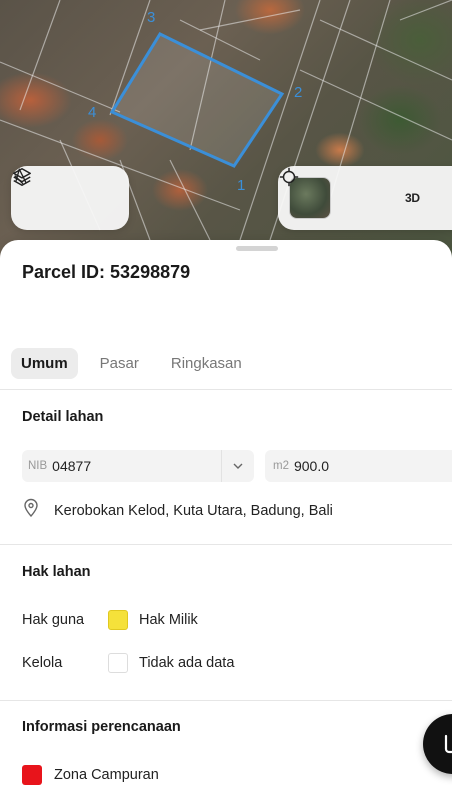 The image size is (452, 804). What do you see at coordinates (257, 248) in the screenshot?
I see `sheet-drag-handle` at bounding box center [257, 248].